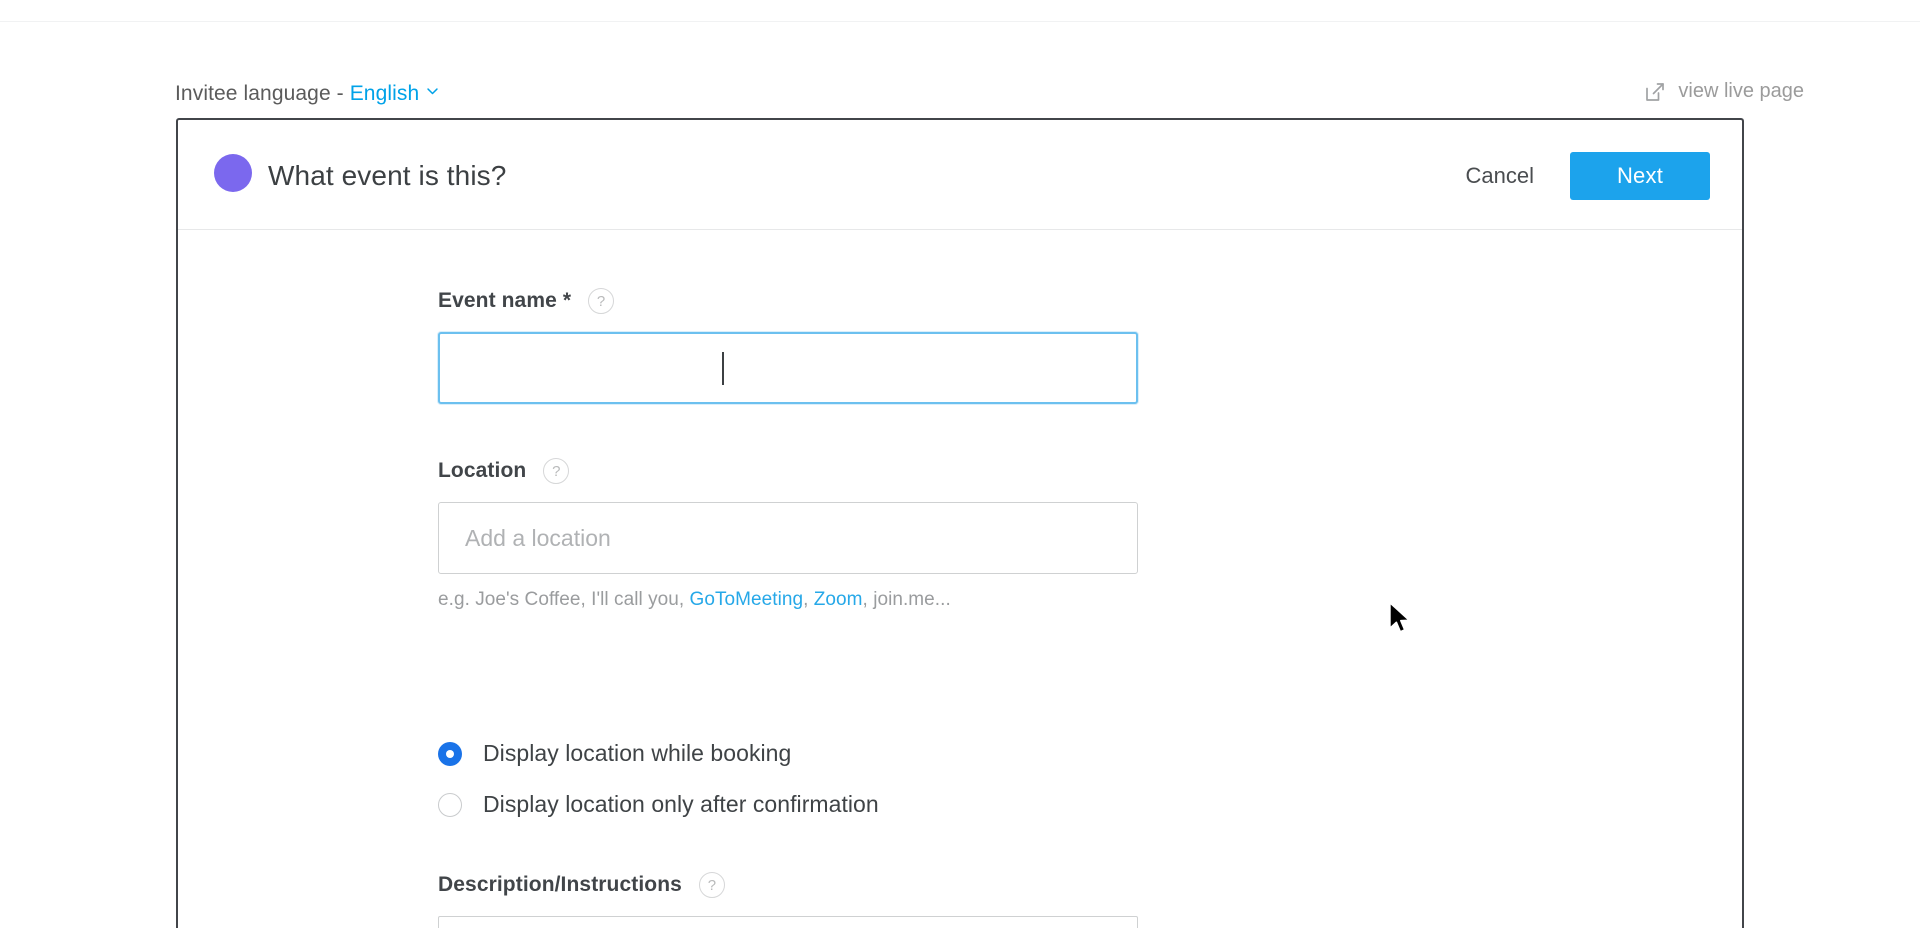  What do you see at coordinates (723, 368) in the screenshot?
I see `text-caret` at bounding box center [723, 368].